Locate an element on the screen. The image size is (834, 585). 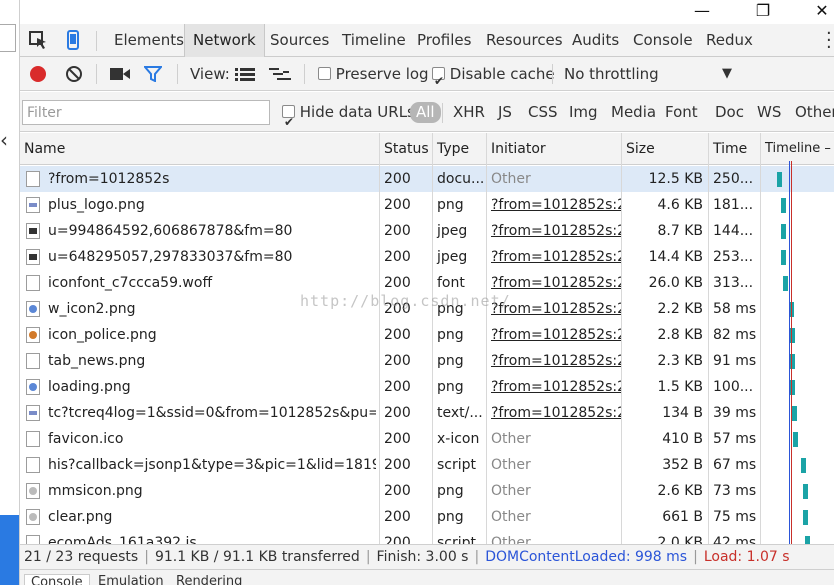
filter-type-js: JS is located at coordinates (505, 112).